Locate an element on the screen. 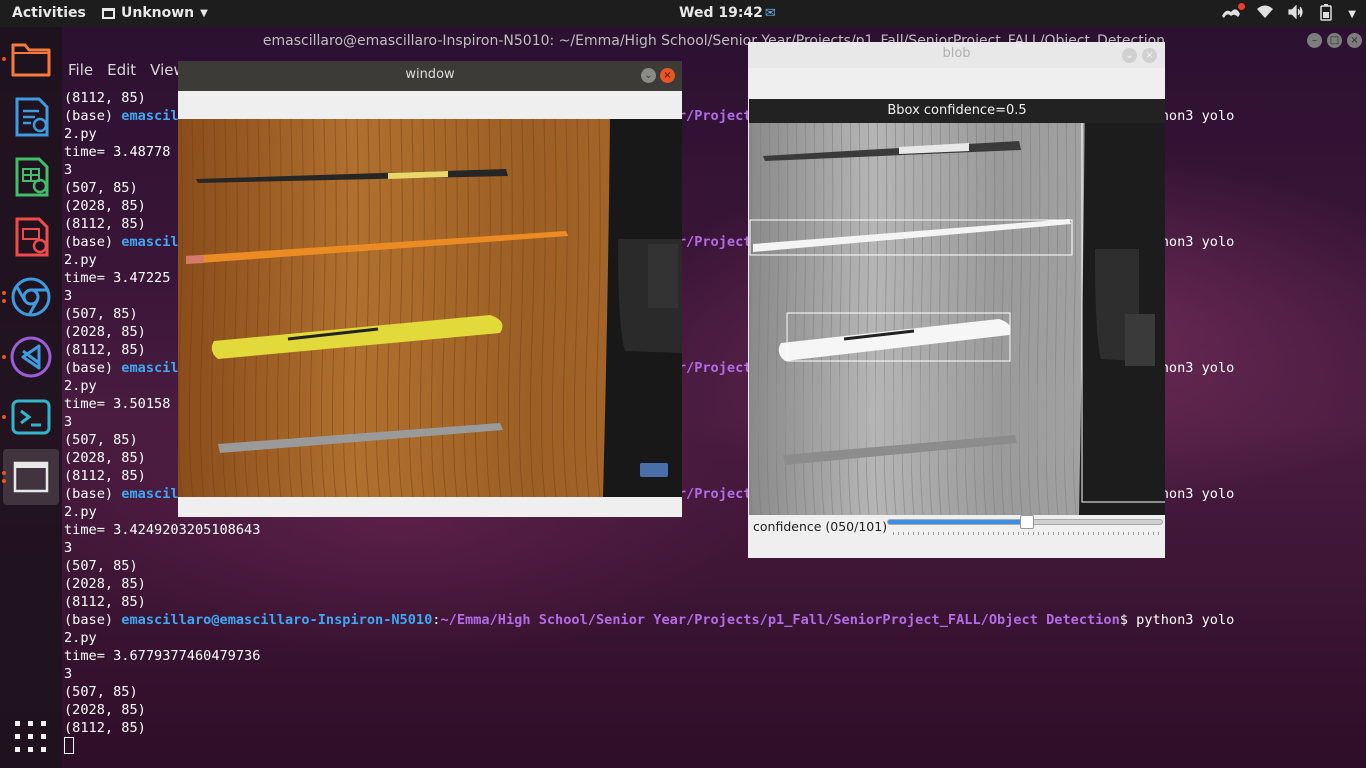 The width and height of the screenshot is (1366, 768). terminal-launcher is located at coordinates (30, 417).